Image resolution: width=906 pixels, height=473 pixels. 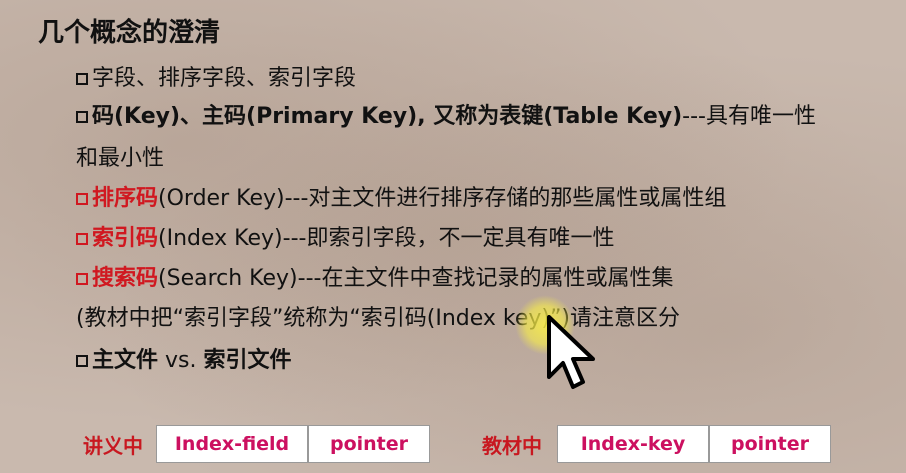 What do you see at coordinates (129, 33) in the screenshot?
I see `slide-title: 几个概念的澄清` at bounding box center [129, 33].